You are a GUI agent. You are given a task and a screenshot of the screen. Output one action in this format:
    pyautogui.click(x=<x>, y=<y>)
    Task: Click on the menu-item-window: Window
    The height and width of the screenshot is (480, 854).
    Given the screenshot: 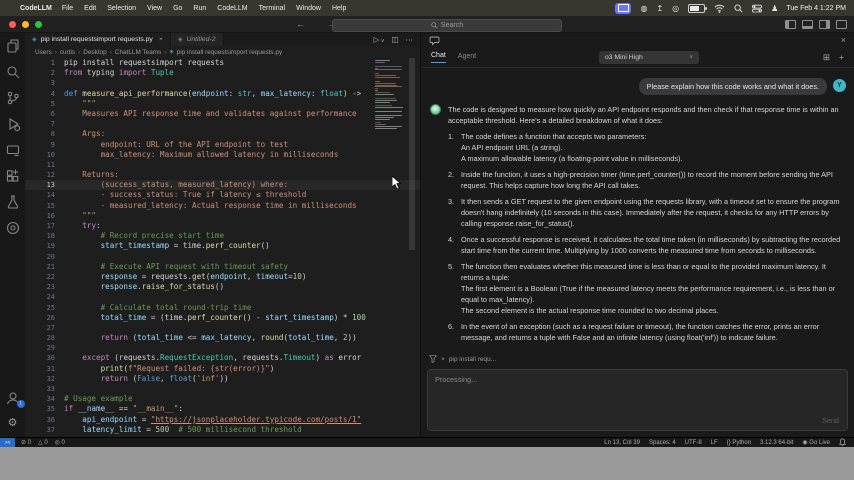 What is the action you would take?
    pyautogui.click(x=308, y=8)
    